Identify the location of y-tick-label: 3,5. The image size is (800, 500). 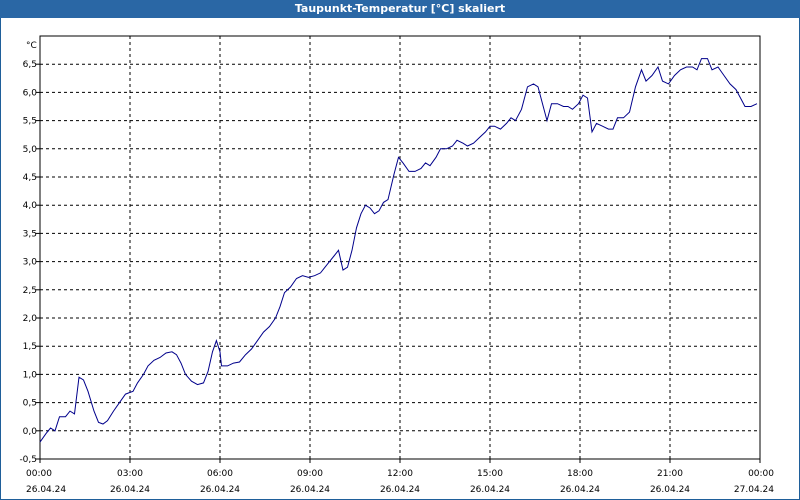
(30, 234).